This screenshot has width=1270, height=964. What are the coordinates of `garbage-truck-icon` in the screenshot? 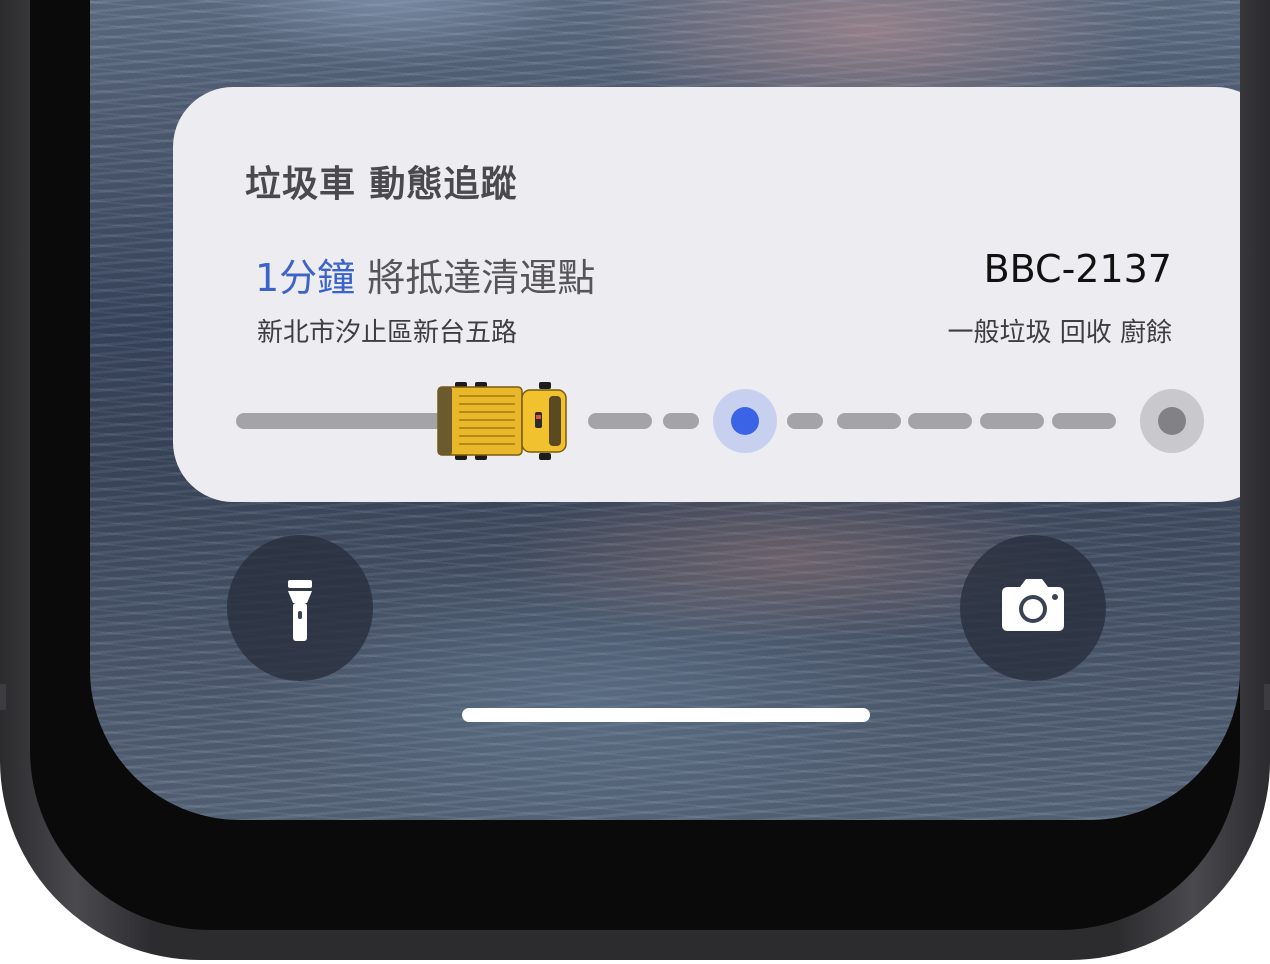 It's located at (502, 421).